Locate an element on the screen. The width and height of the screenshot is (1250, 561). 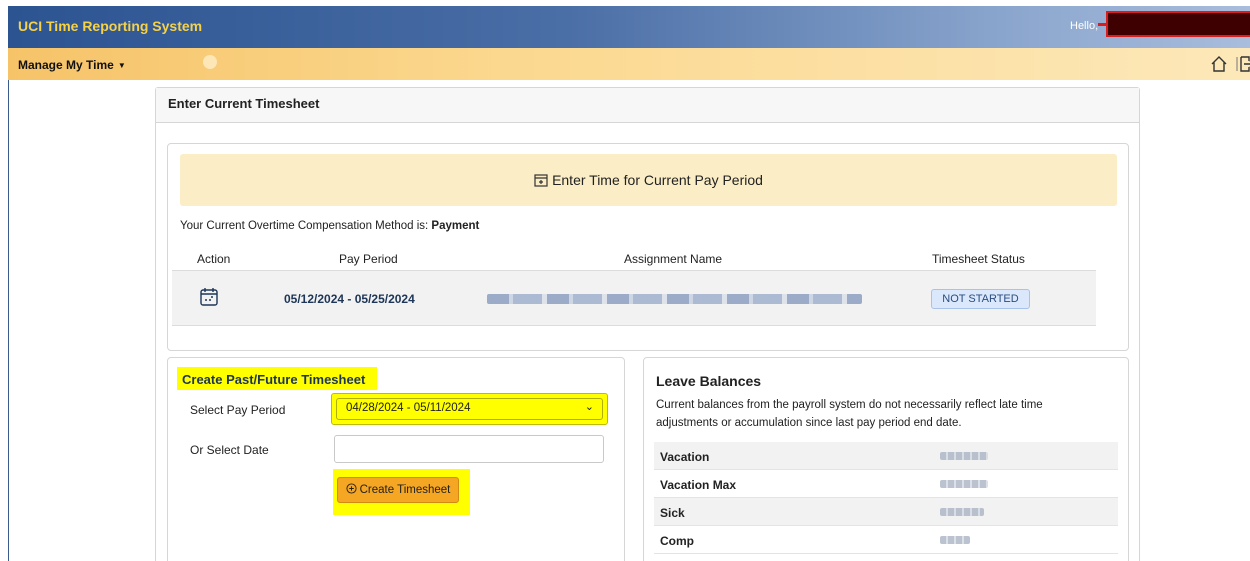
nav-bar: Manage My Time ▼ is located at coordinates (629, 64).